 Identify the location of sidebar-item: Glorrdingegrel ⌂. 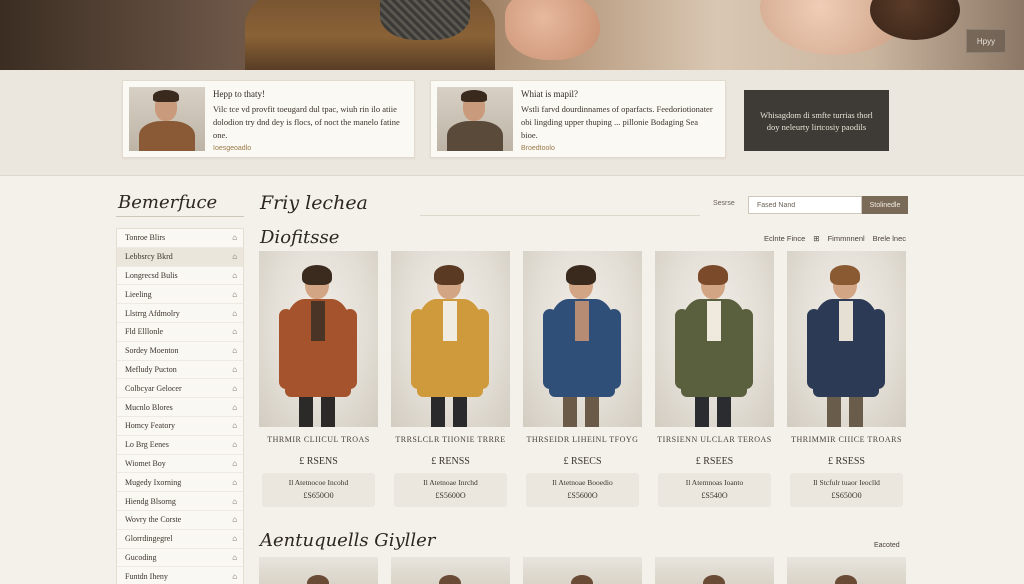
(180, 539).